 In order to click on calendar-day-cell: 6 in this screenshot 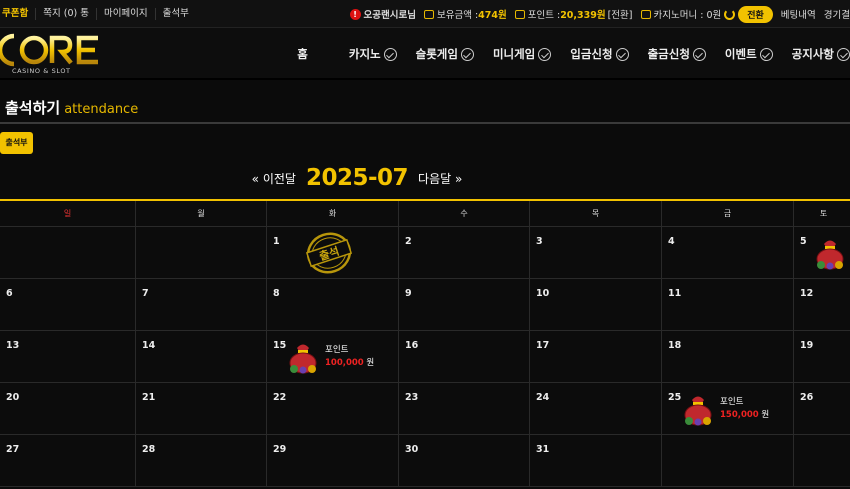, I will do `click(68, 304)`.